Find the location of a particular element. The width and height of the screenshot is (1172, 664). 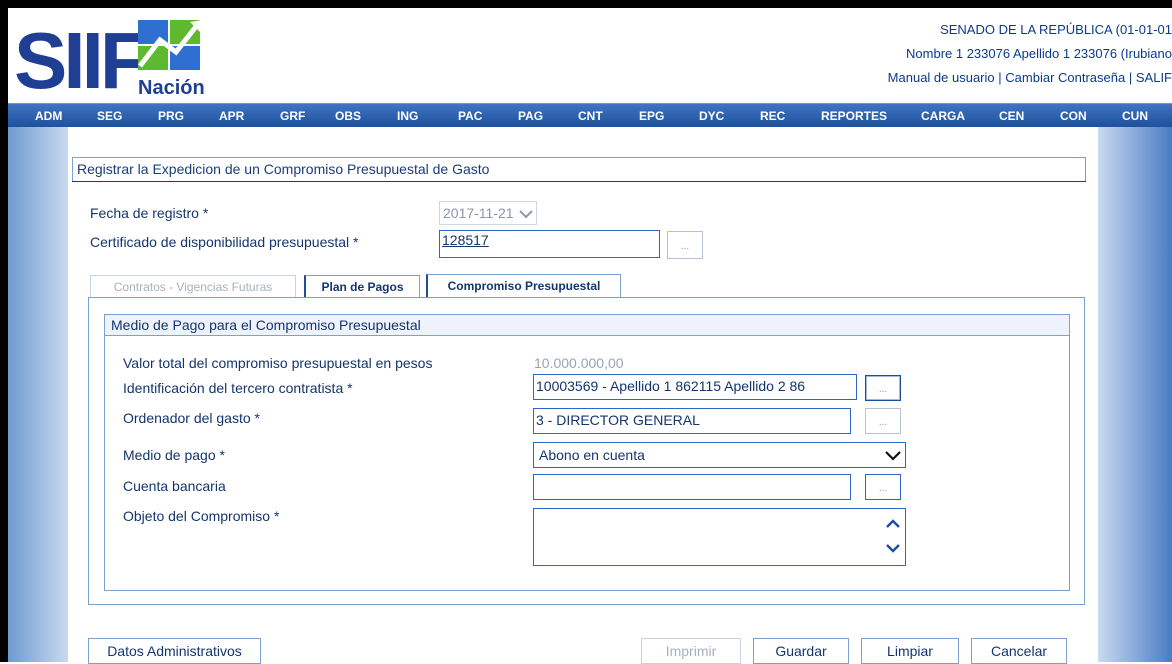

siif-logo: SIIF Nación is located at coordinates (119, 60).